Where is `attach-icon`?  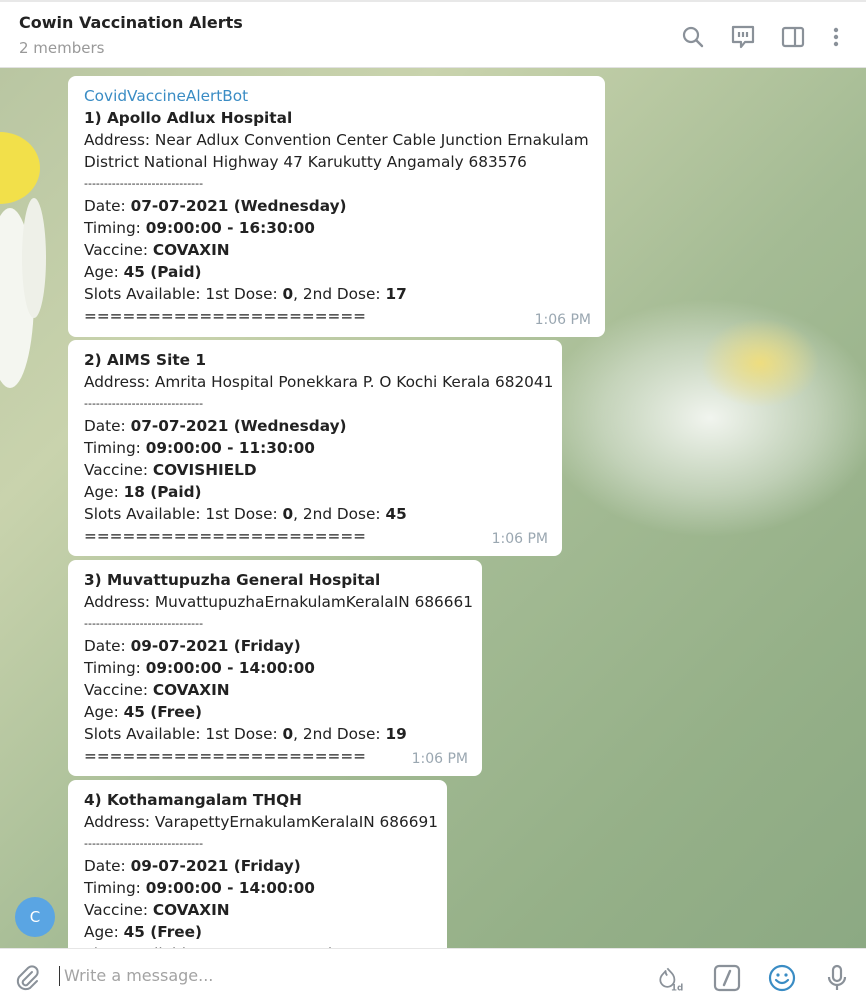
attach-icon is located at coordinates (27, 978).